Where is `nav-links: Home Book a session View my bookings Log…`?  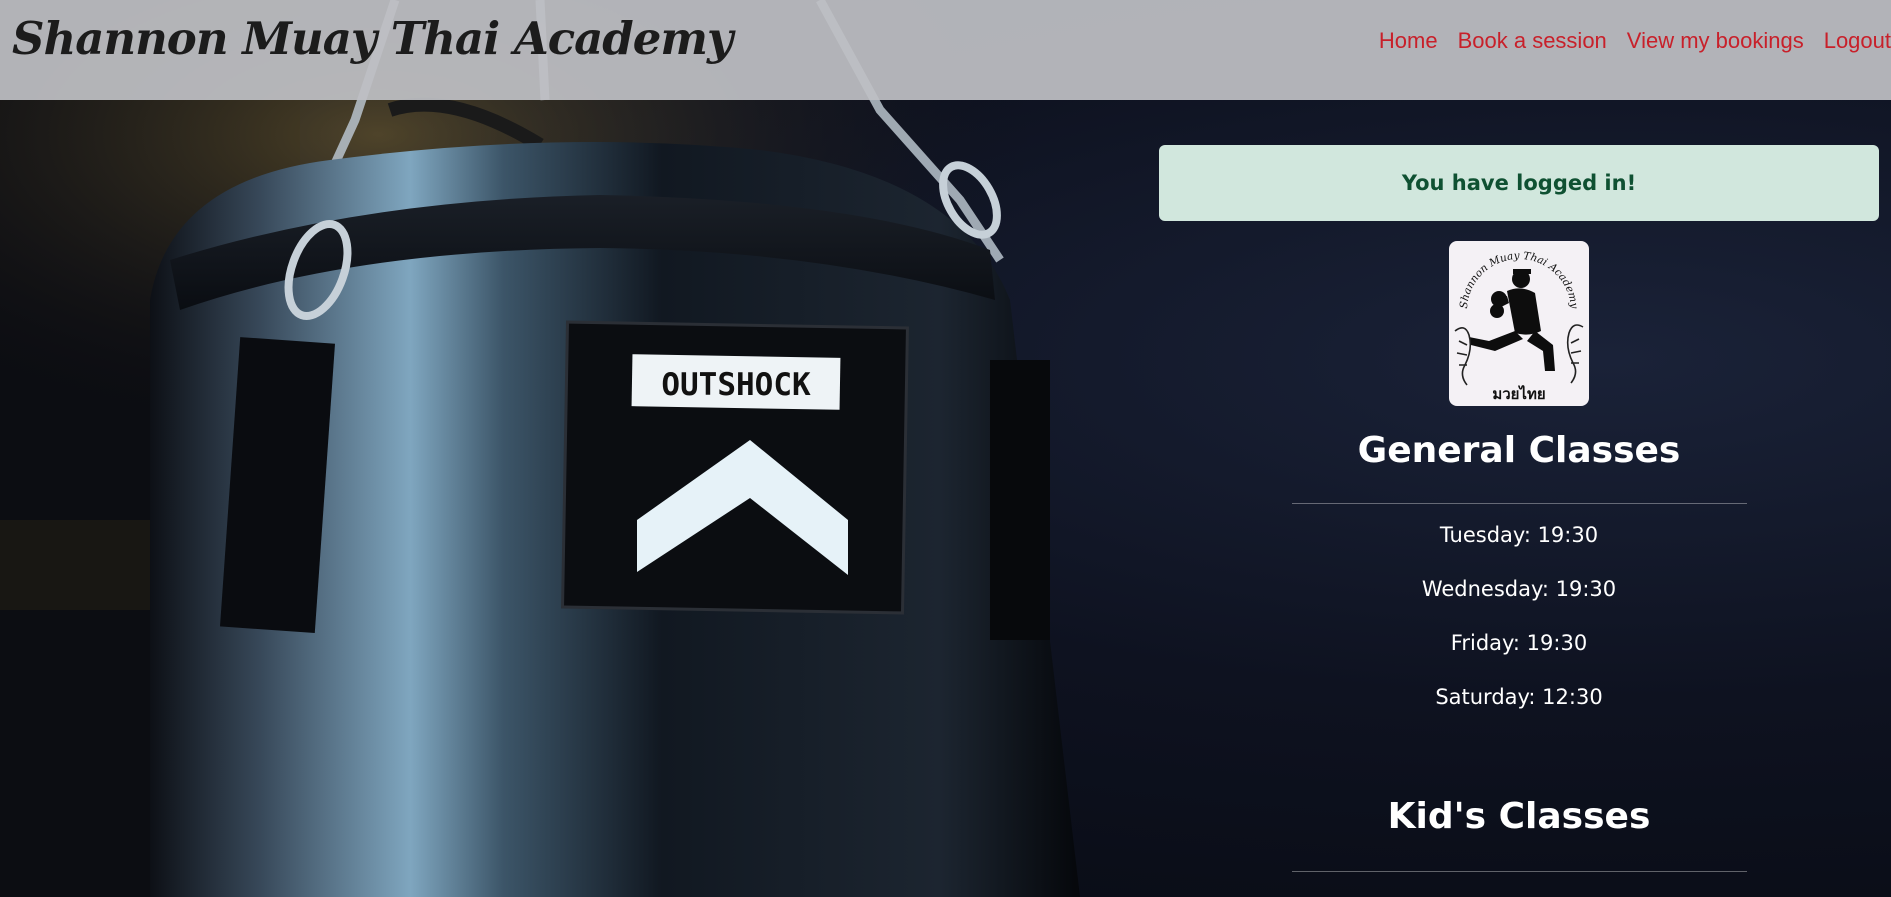
nav-links: Home Book a session View my bookings Log… is located at coordinates (1635, 41).